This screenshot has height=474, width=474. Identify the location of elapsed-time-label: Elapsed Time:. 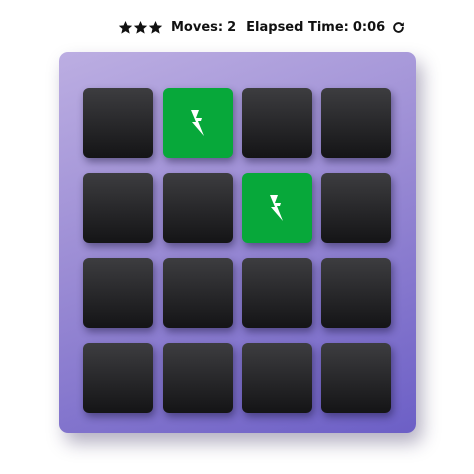
(297, 27).